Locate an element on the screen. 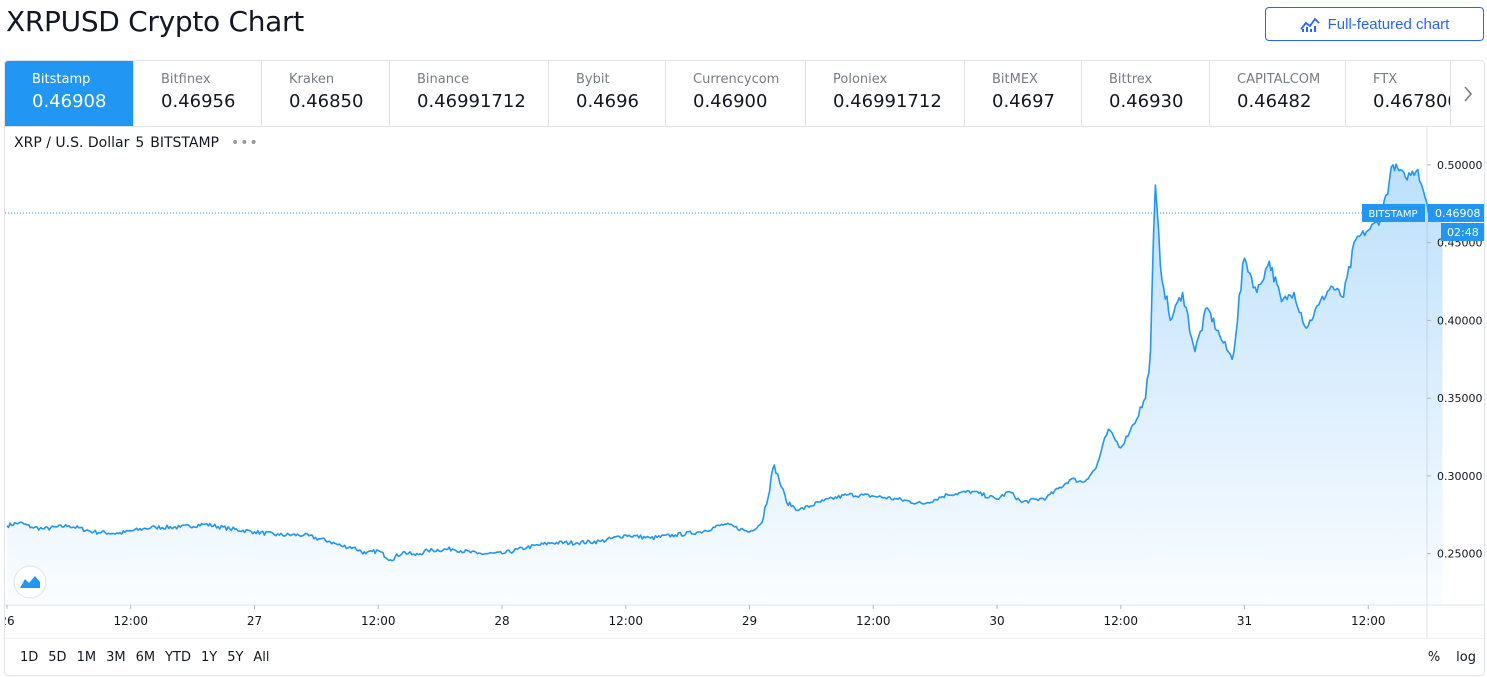 This screenshot has width=1487, height=677. x-tick-label: 31 is located at coordinates (1244, 621).